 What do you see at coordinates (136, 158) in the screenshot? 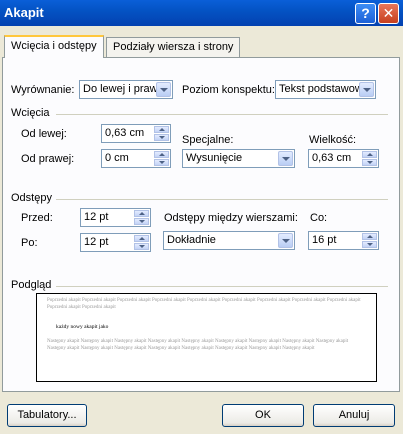
I see `indent-right-spinner: 0 cm` at bounding box center [136, 158].